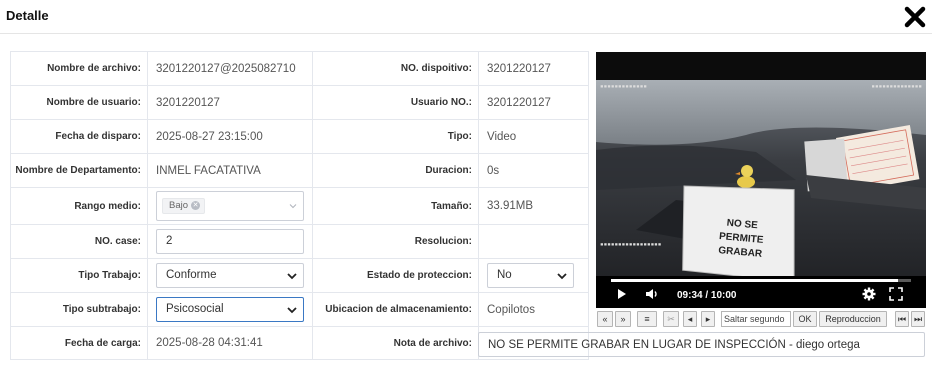 This screenshot has height=371, width=932. Describe the element at coordinates (230, 343) in the screenshot. I see `upload-date-value: 2025-08-28 04:31:41` at that location.